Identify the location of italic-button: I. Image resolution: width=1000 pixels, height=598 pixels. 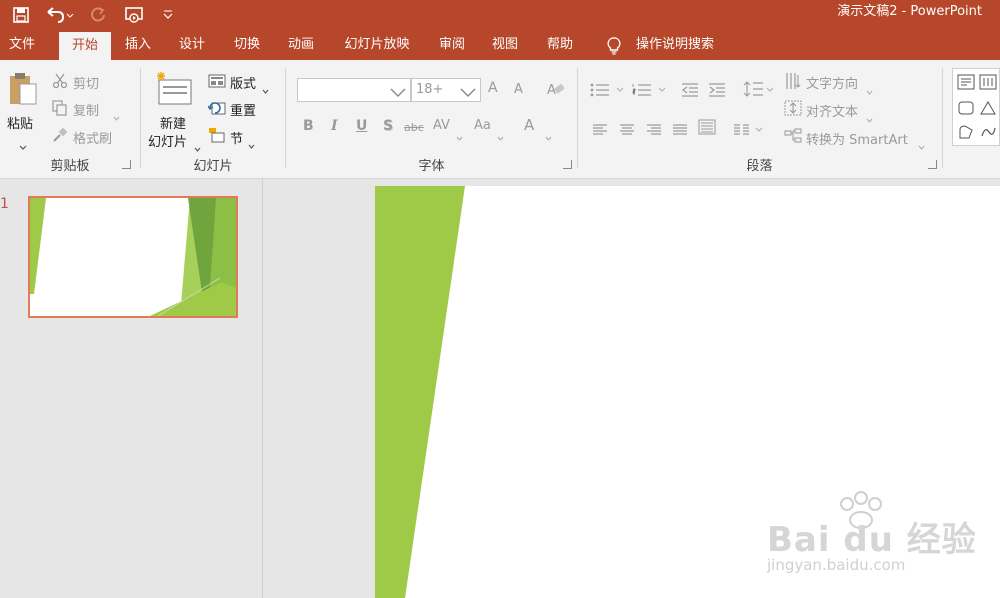
(334, 126).